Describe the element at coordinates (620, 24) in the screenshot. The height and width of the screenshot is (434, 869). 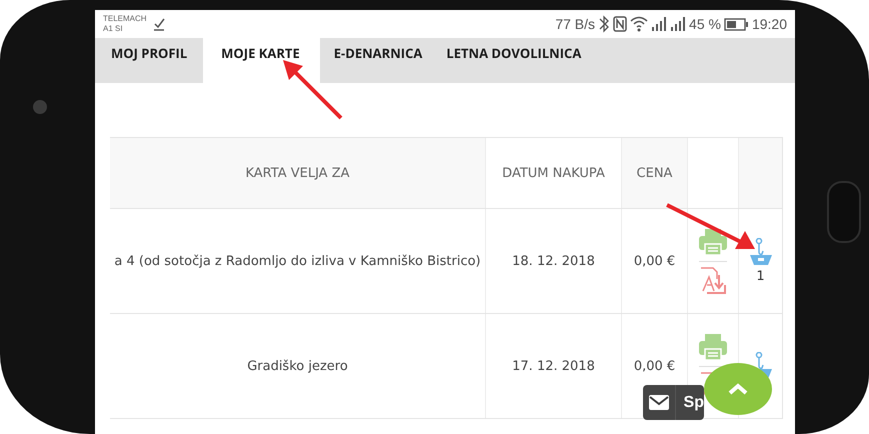
I see `nfc-icon` at that location.